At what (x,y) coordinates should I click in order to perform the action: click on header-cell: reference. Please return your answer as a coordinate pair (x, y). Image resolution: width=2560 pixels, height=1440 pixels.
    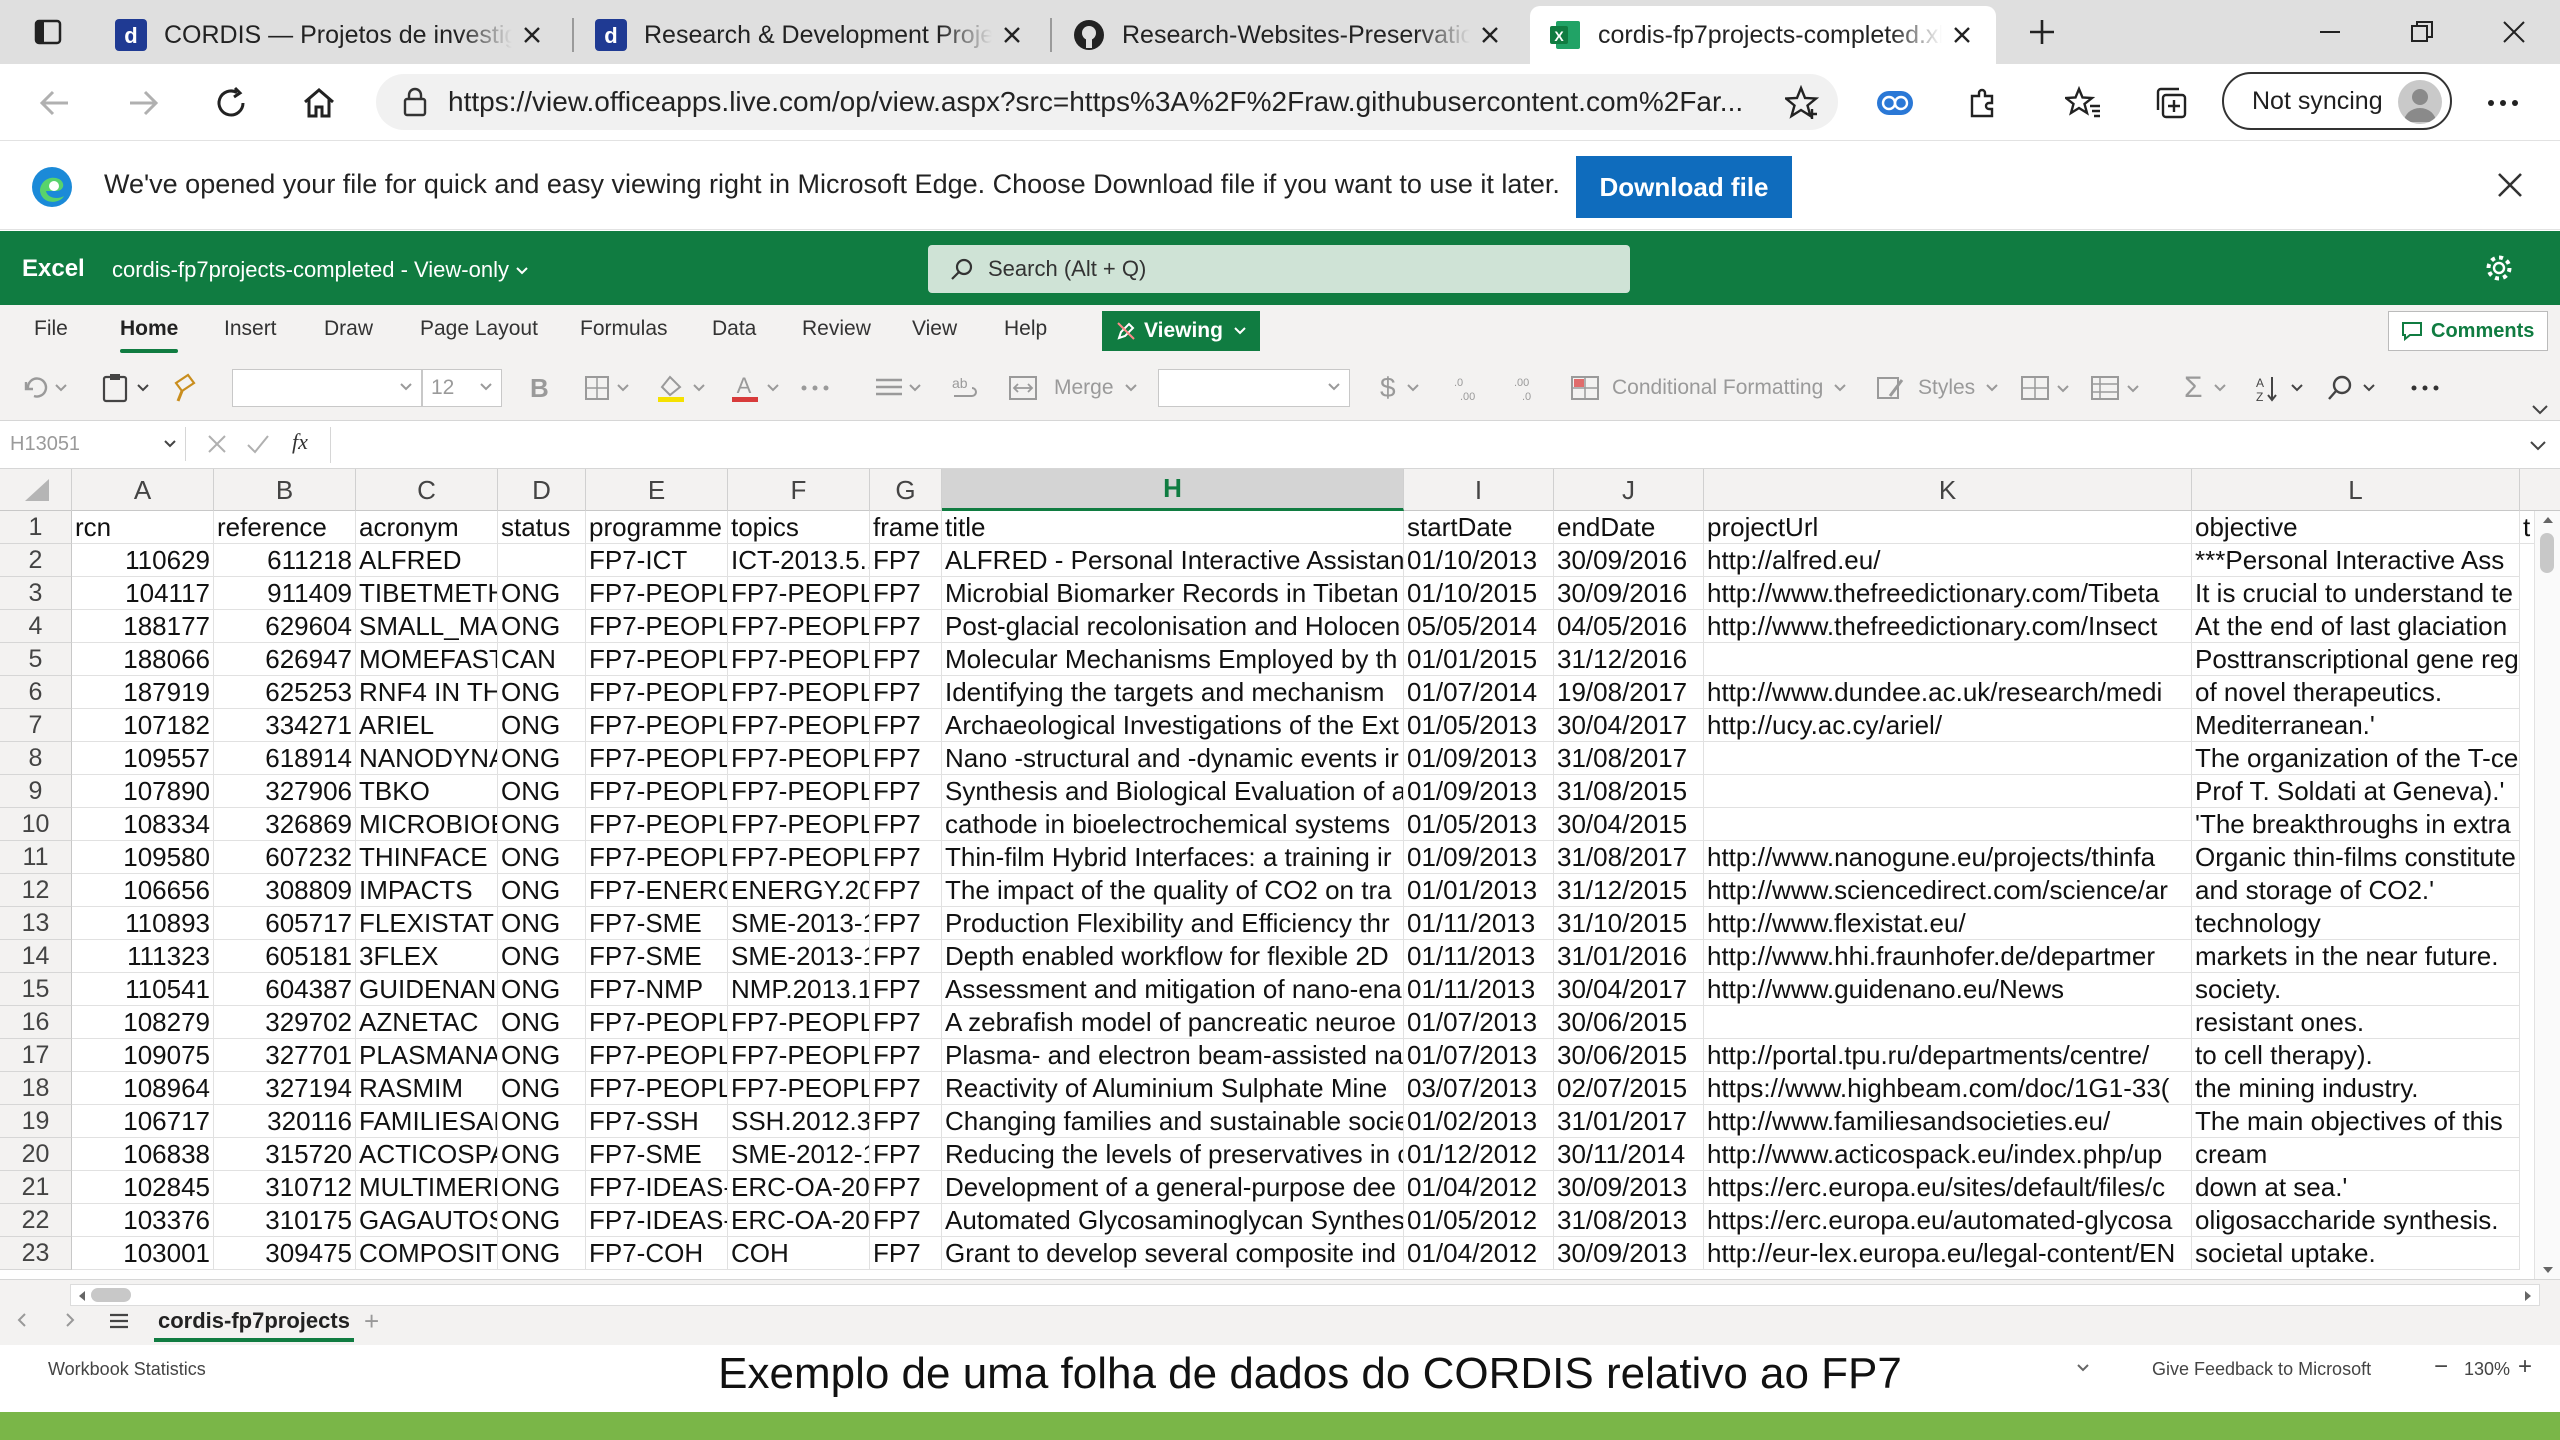
    Looking at the image, I should click on (285, 527).